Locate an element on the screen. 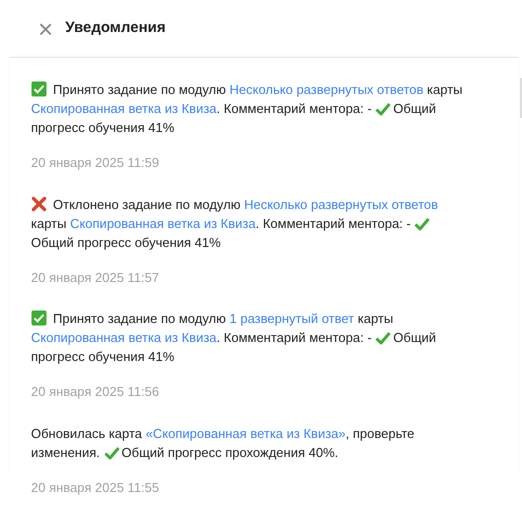 The height and width of the screenshot is (519, 522). notification-text: Принято задание по модулю Несколько развернутых ответов карты Скопированная ветка из Квиза. Комментарий ментора: - Общий прогресс обучения 41% is located at coordinates (247, 108).